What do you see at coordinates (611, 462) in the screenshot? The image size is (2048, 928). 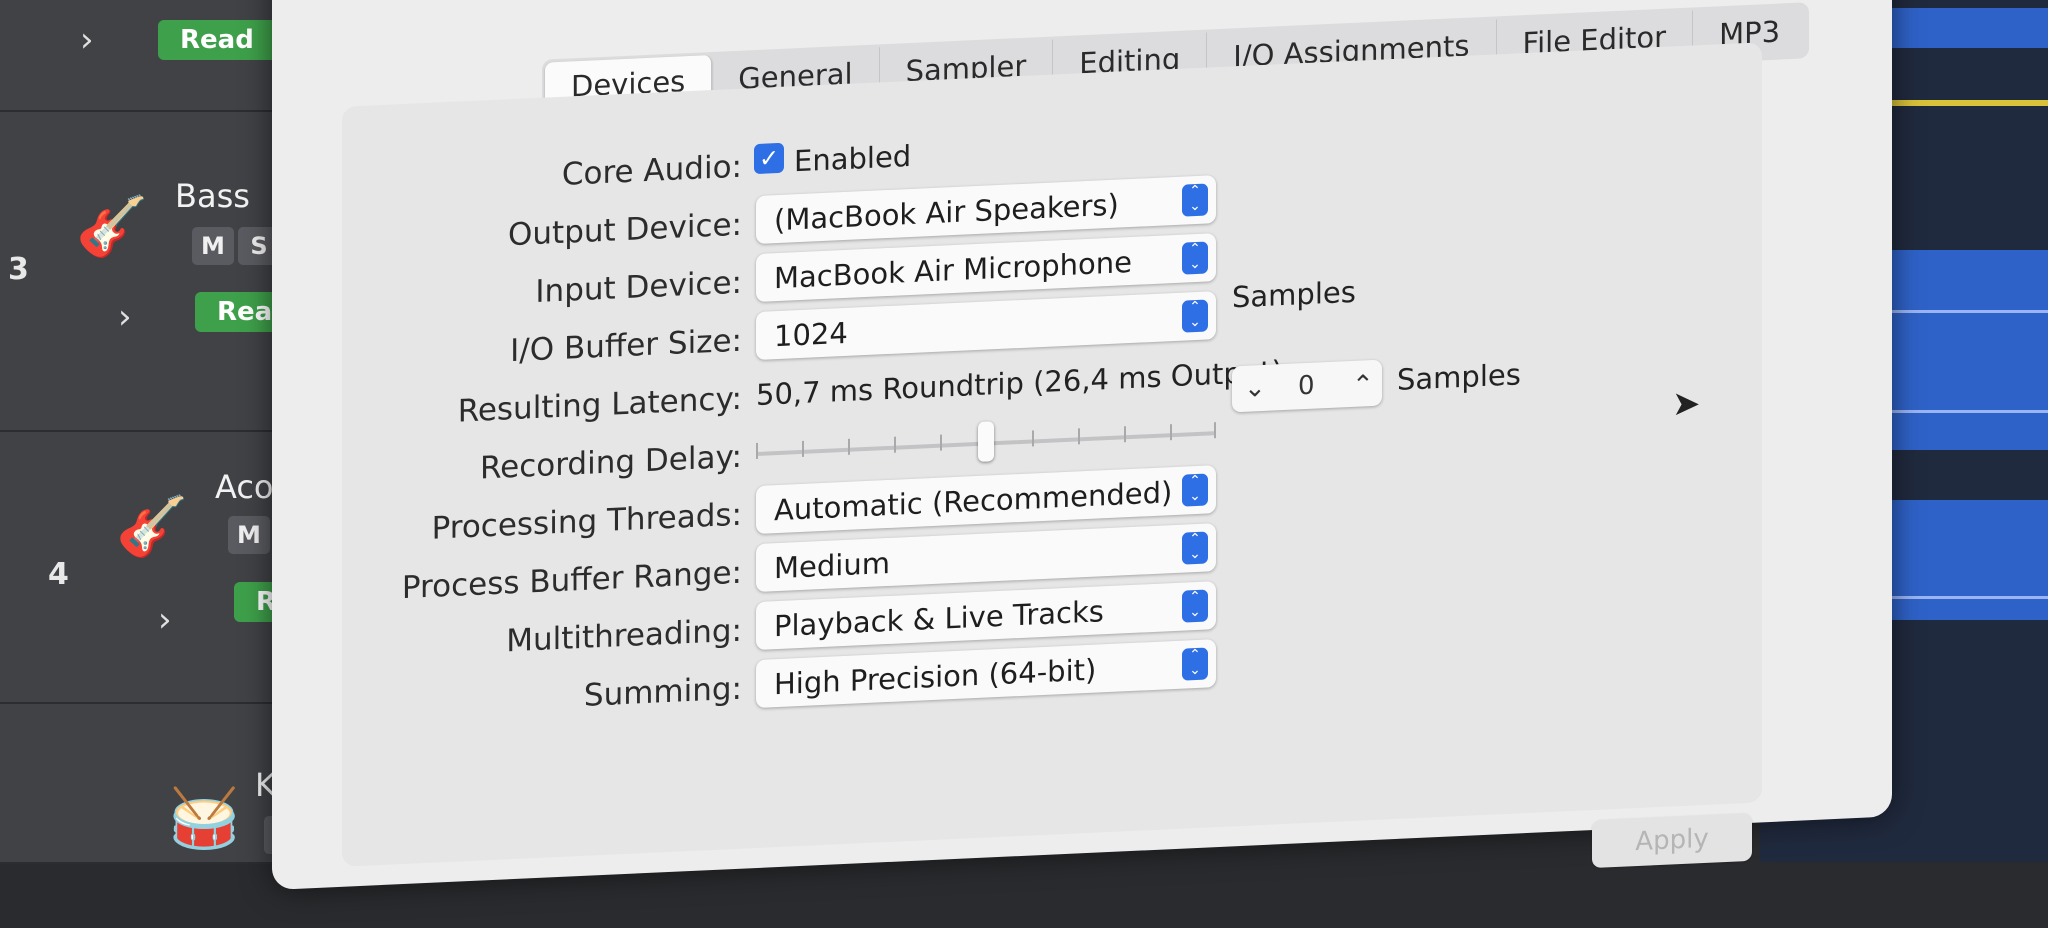 I see `recording-delay-label: Recording Delay:` at bounding box center [611, 462].